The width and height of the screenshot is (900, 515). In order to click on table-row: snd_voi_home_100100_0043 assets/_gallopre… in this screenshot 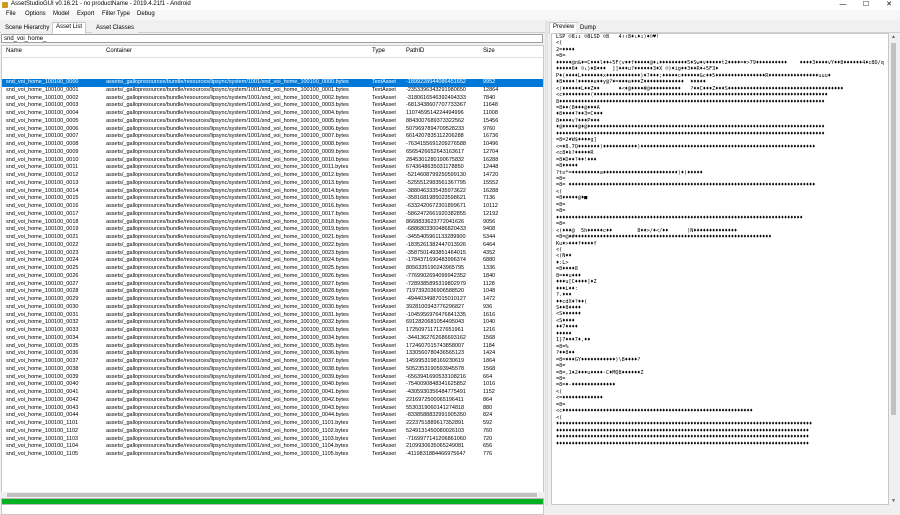, I will do `click(272, 409)`.